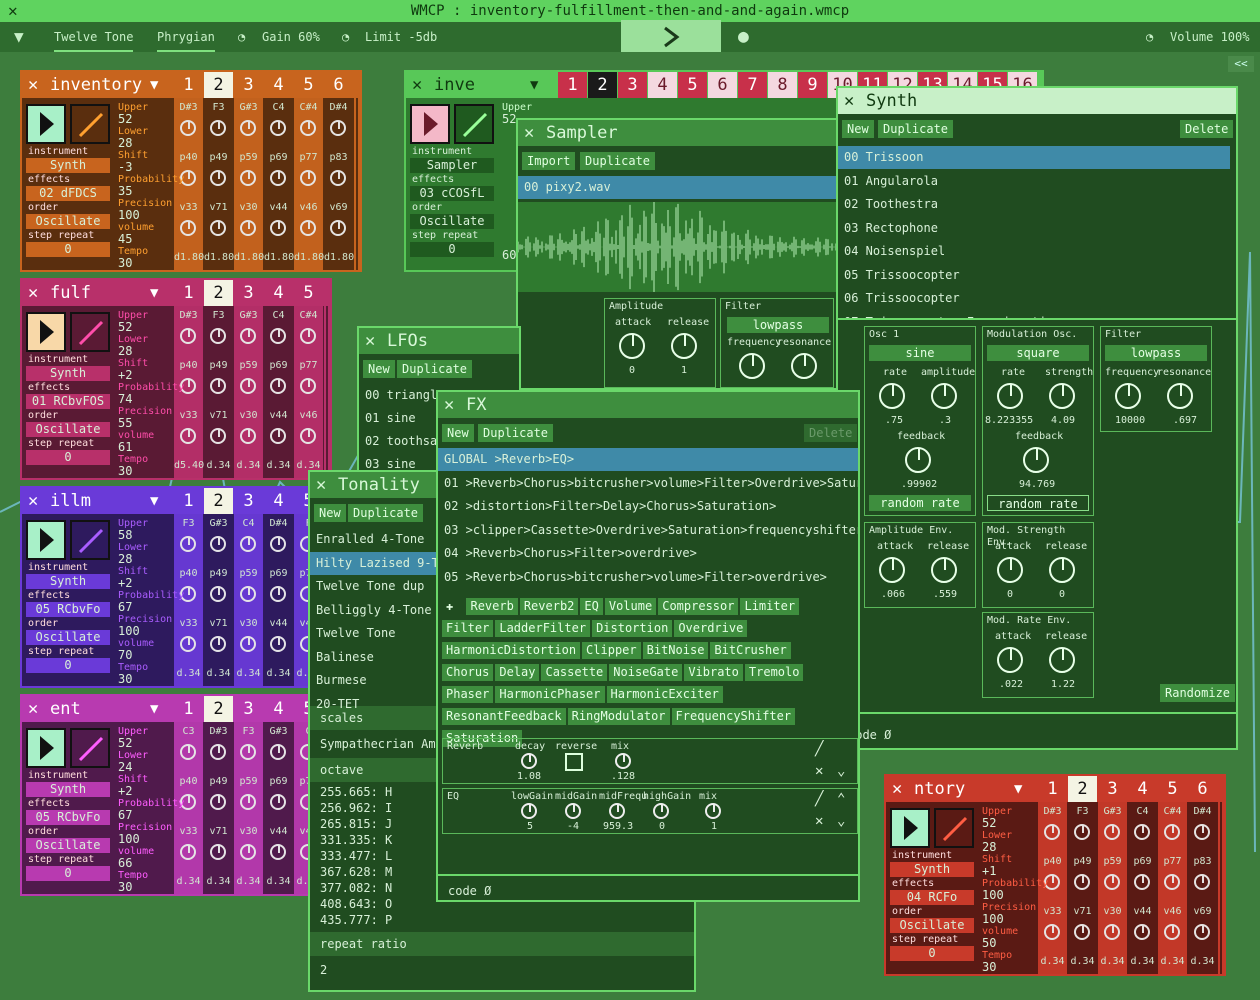 The image size is (1260, 1000). Describe the element at coordinates (1149, 37) in the screenshot. I see `volume-knob-icon: ◔` at that location.